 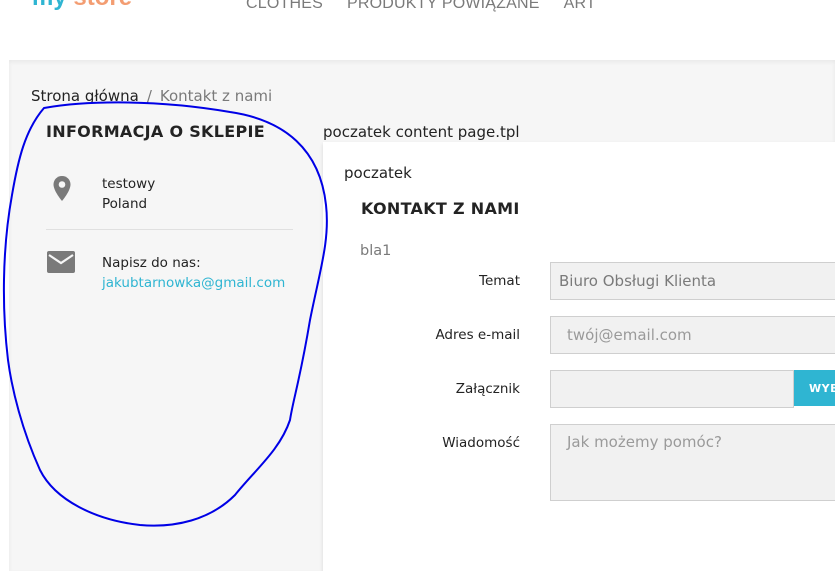 What do you see at coordinates (169, 229) in the screenshot?
I see `store-info-divider` at bounding box center [169, 229].